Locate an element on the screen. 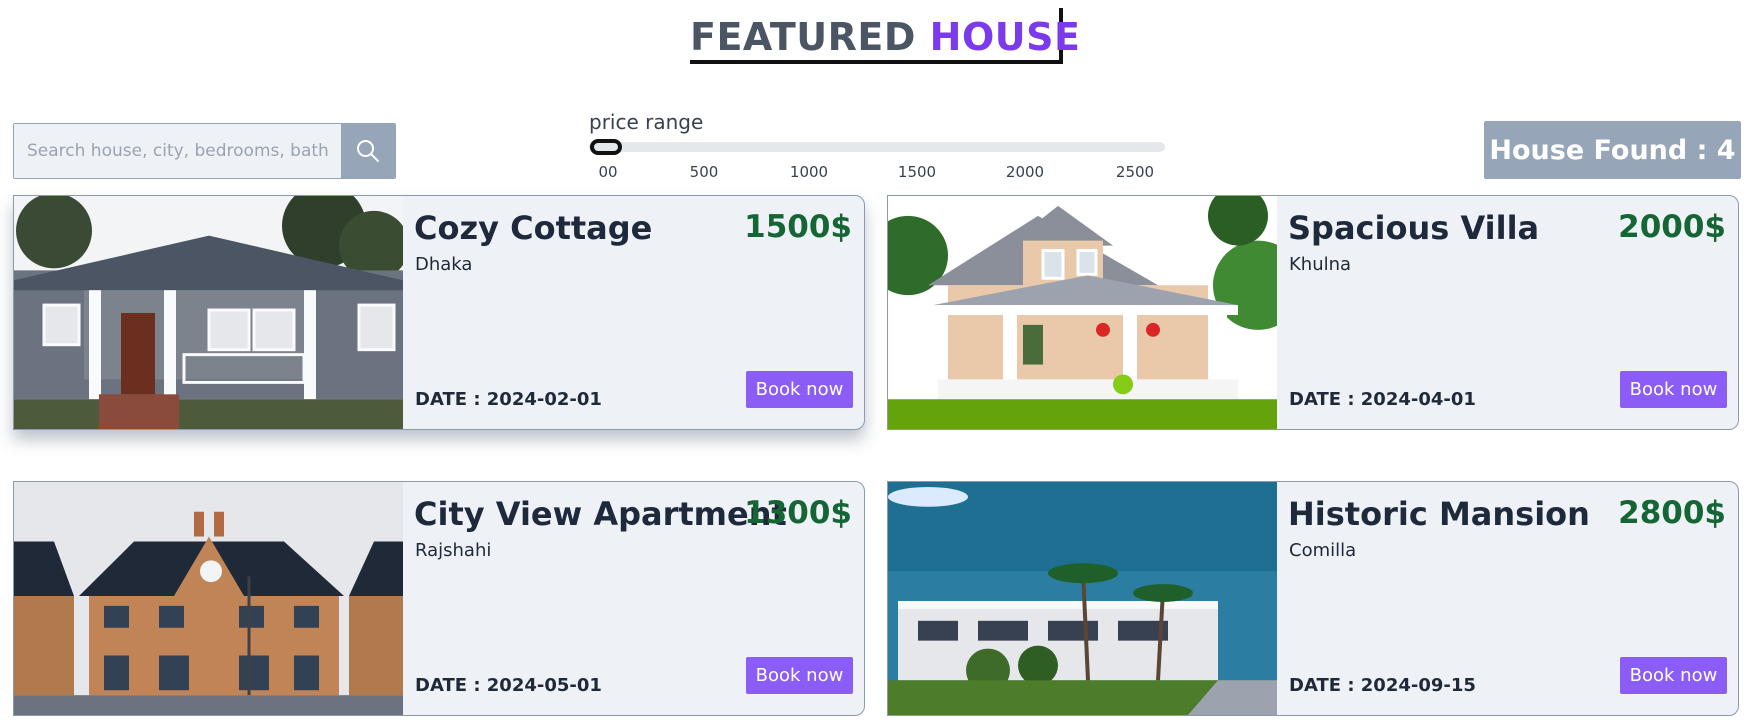 This screenshot has width=1750, height=724. house-found-badge: House Found : 4 is located at coordinates (1612, 150).